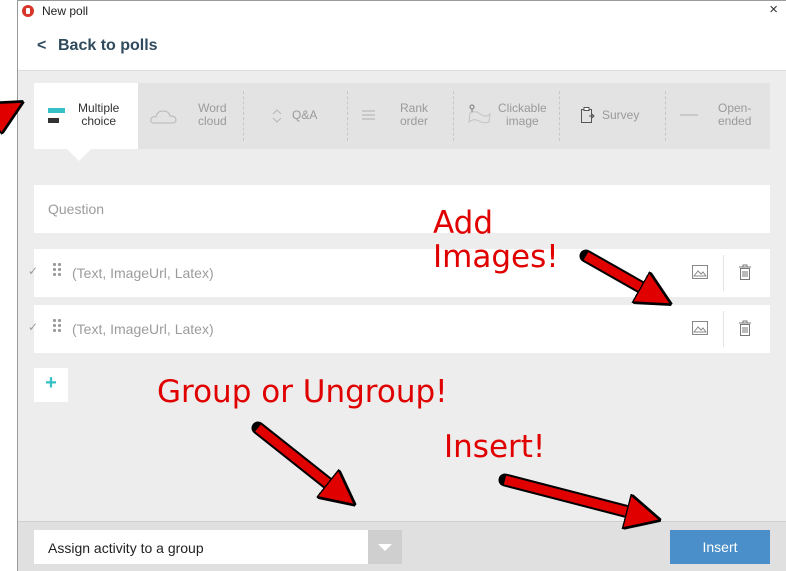 The image size is (786, 571). What do you see at coordinates (588, 115) in the screenshot?
I see `clipboard-icon` at bounding box center [588, 115].